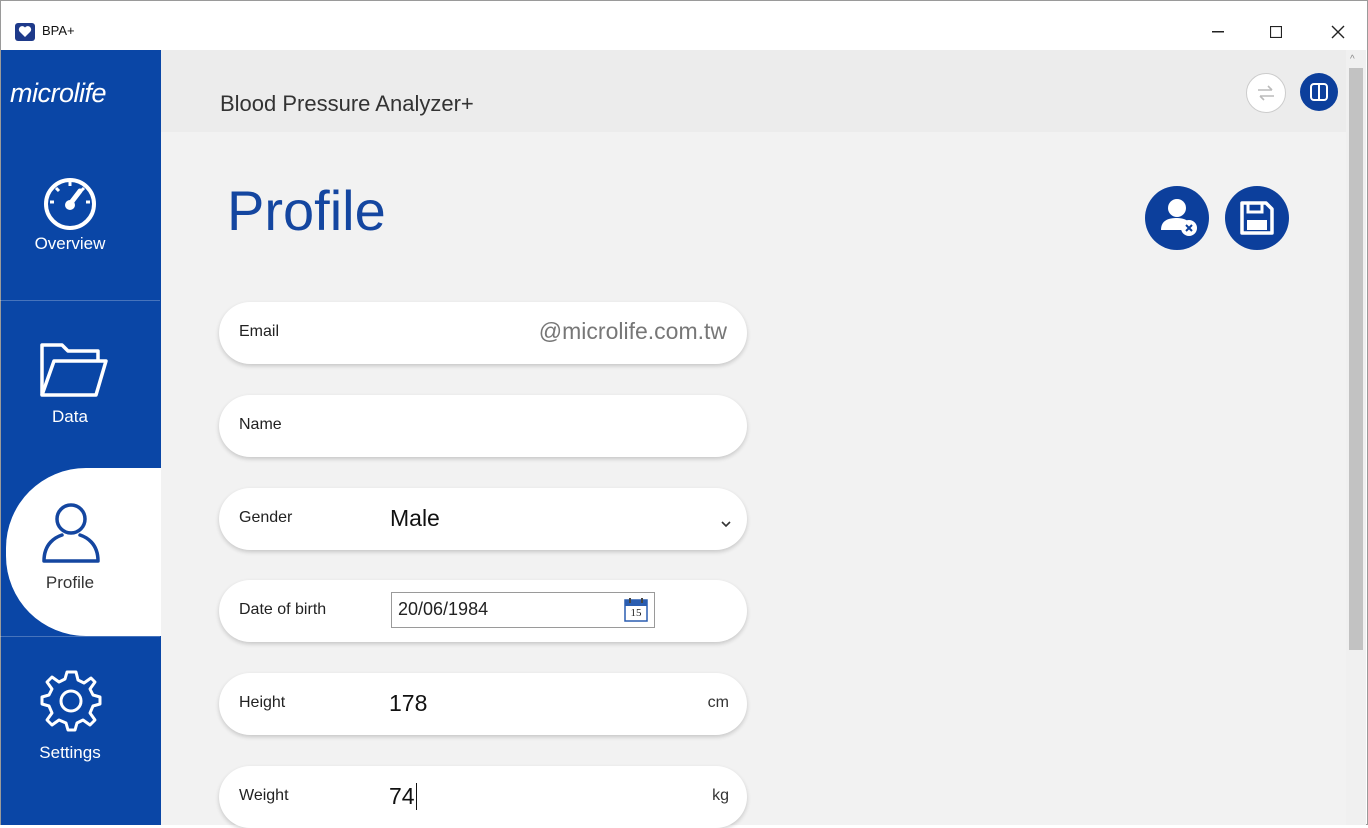  What do you see at coordinates (403, 796) in the screenshot?
I see `weight-value: 74` at bounding box center [403, 796].